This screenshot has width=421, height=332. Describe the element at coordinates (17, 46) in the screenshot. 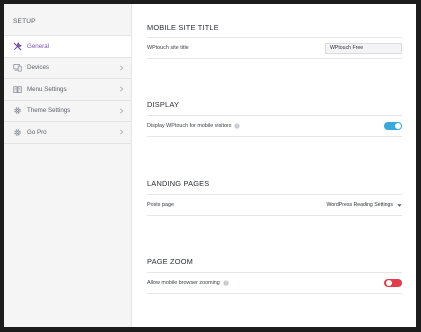

I see `wrench-icon` at that location.